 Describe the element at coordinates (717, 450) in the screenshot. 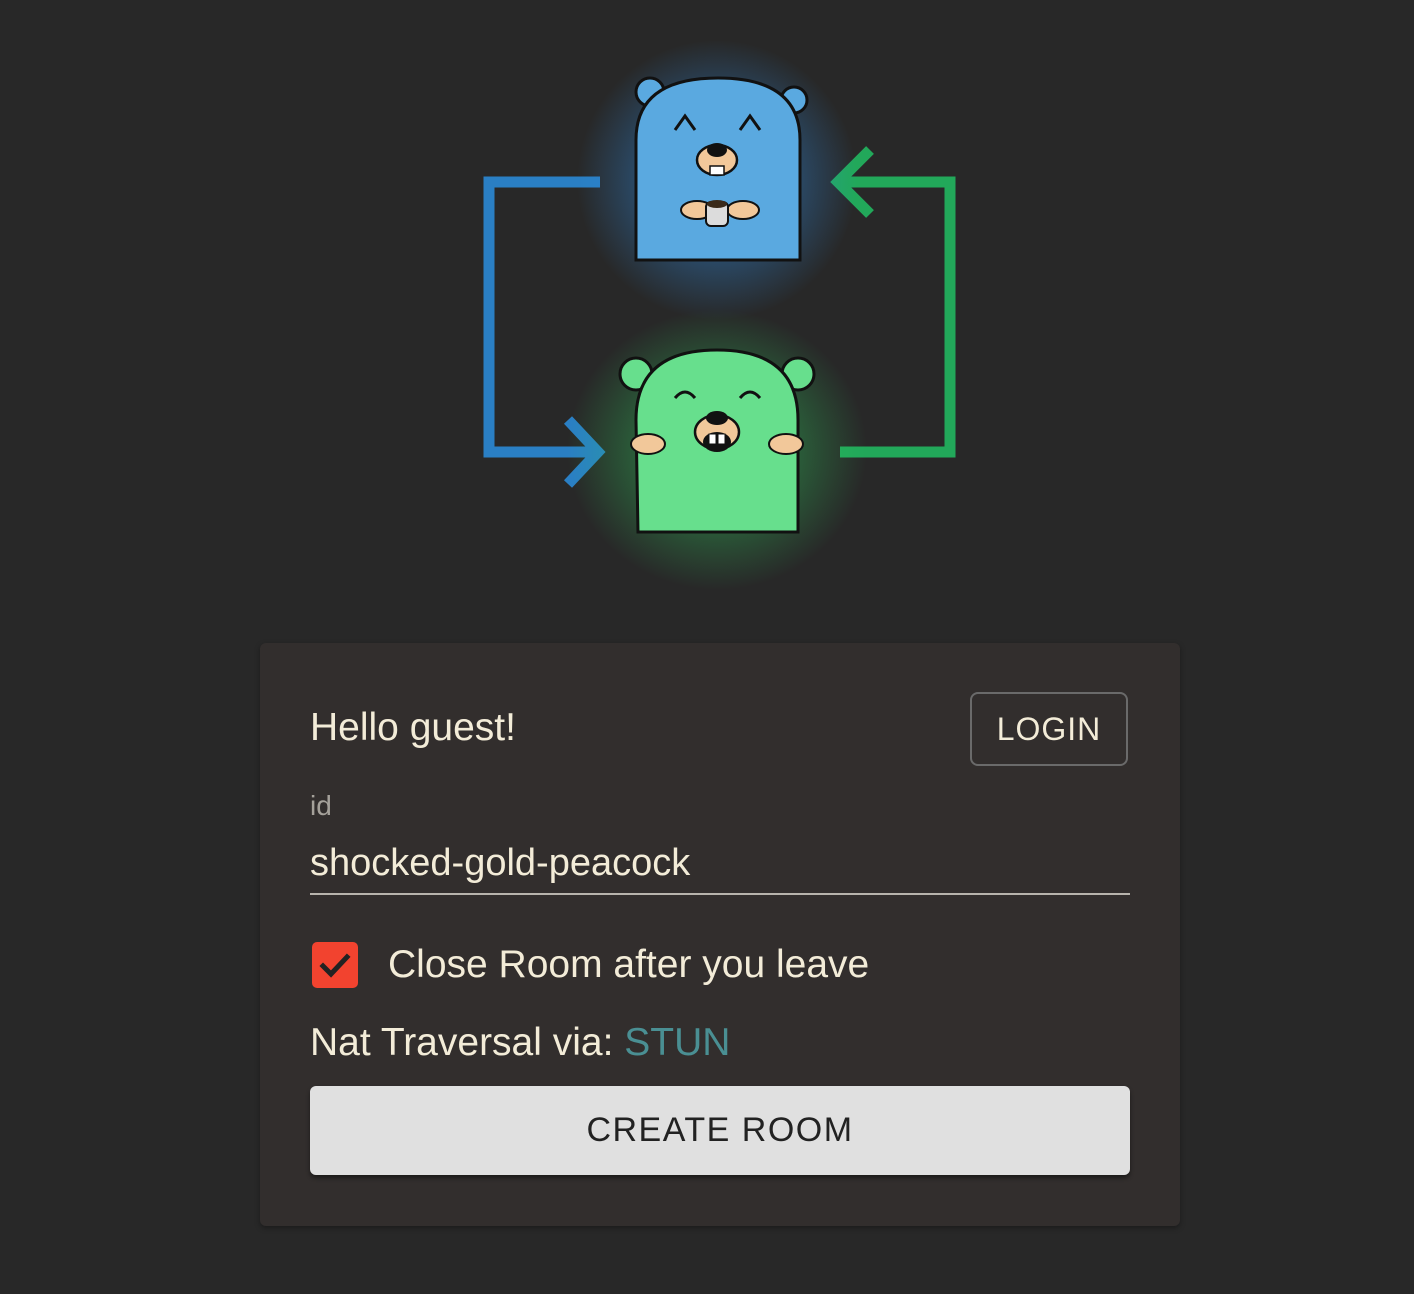

I see `green-gopher-icon` at that location.